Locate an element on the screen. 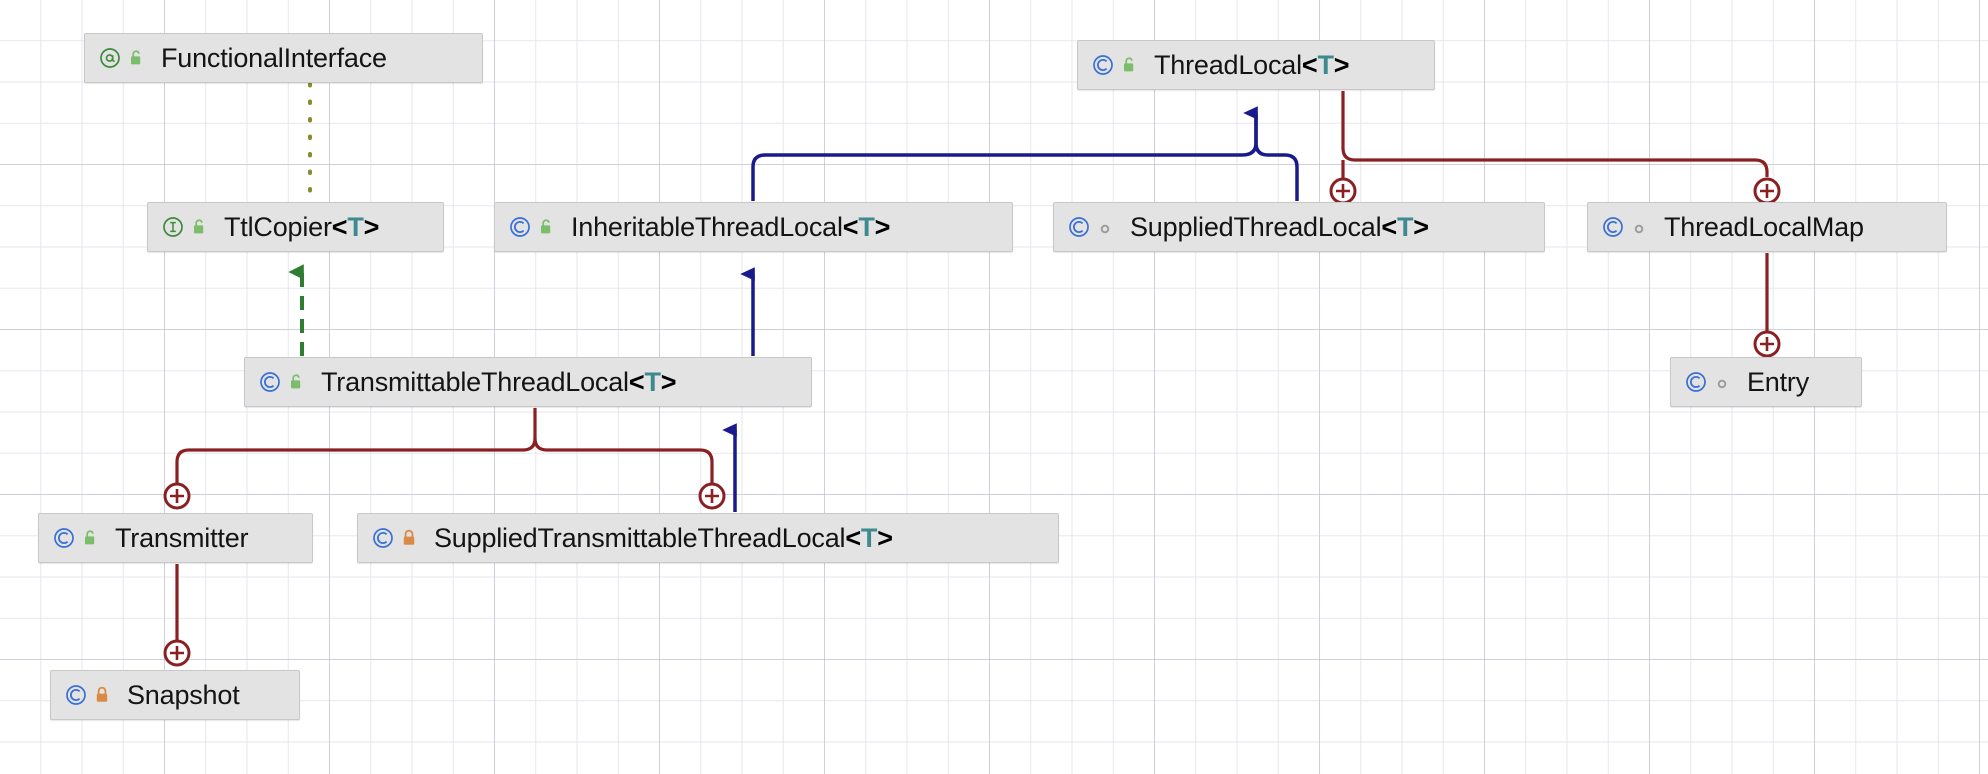 The width and height of the screenshot is (1988, 774). class-node-label: Entry is located at coordinates (1778, 381).